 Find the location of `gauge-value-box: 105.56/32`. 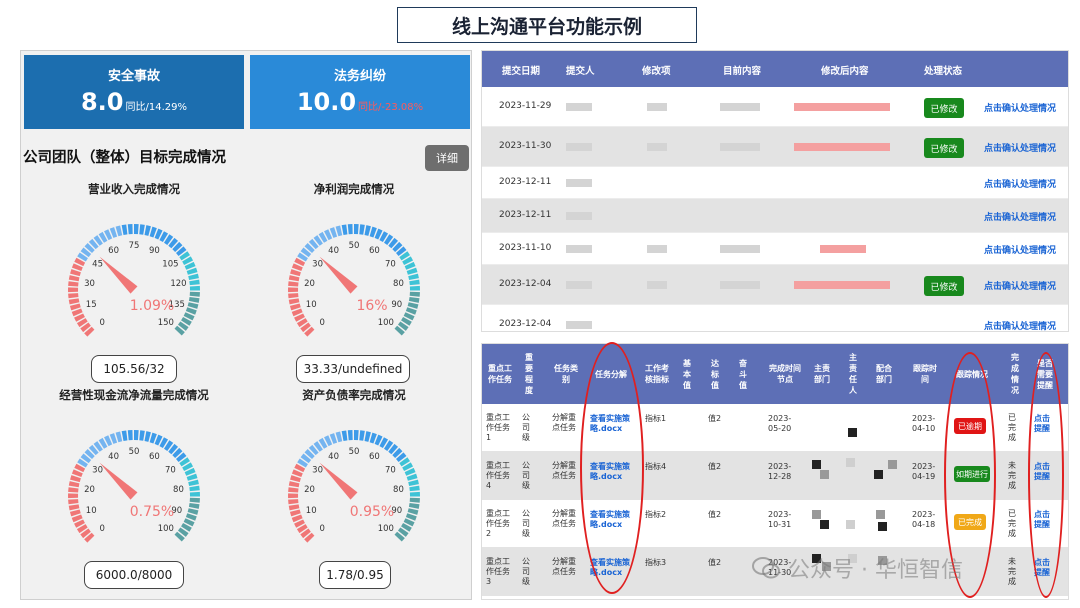

gauge-value-box: 105.56/32 is located at coordinates (134, 369).